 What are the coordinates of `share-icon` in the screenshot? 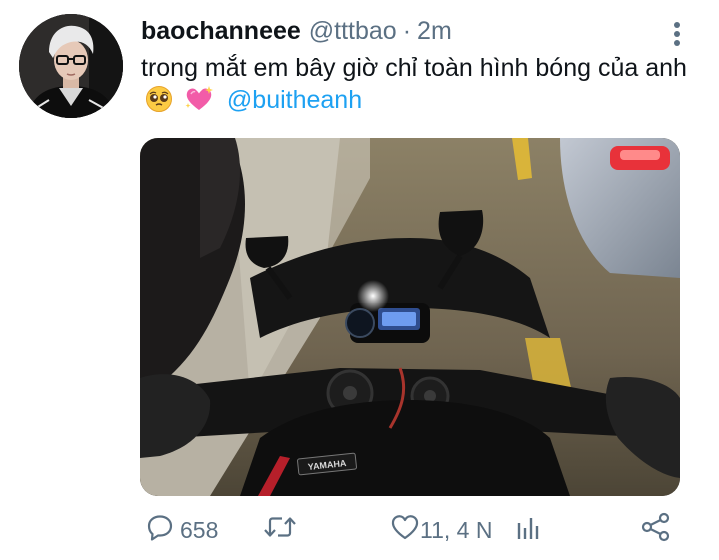 It's located at (656, 530).